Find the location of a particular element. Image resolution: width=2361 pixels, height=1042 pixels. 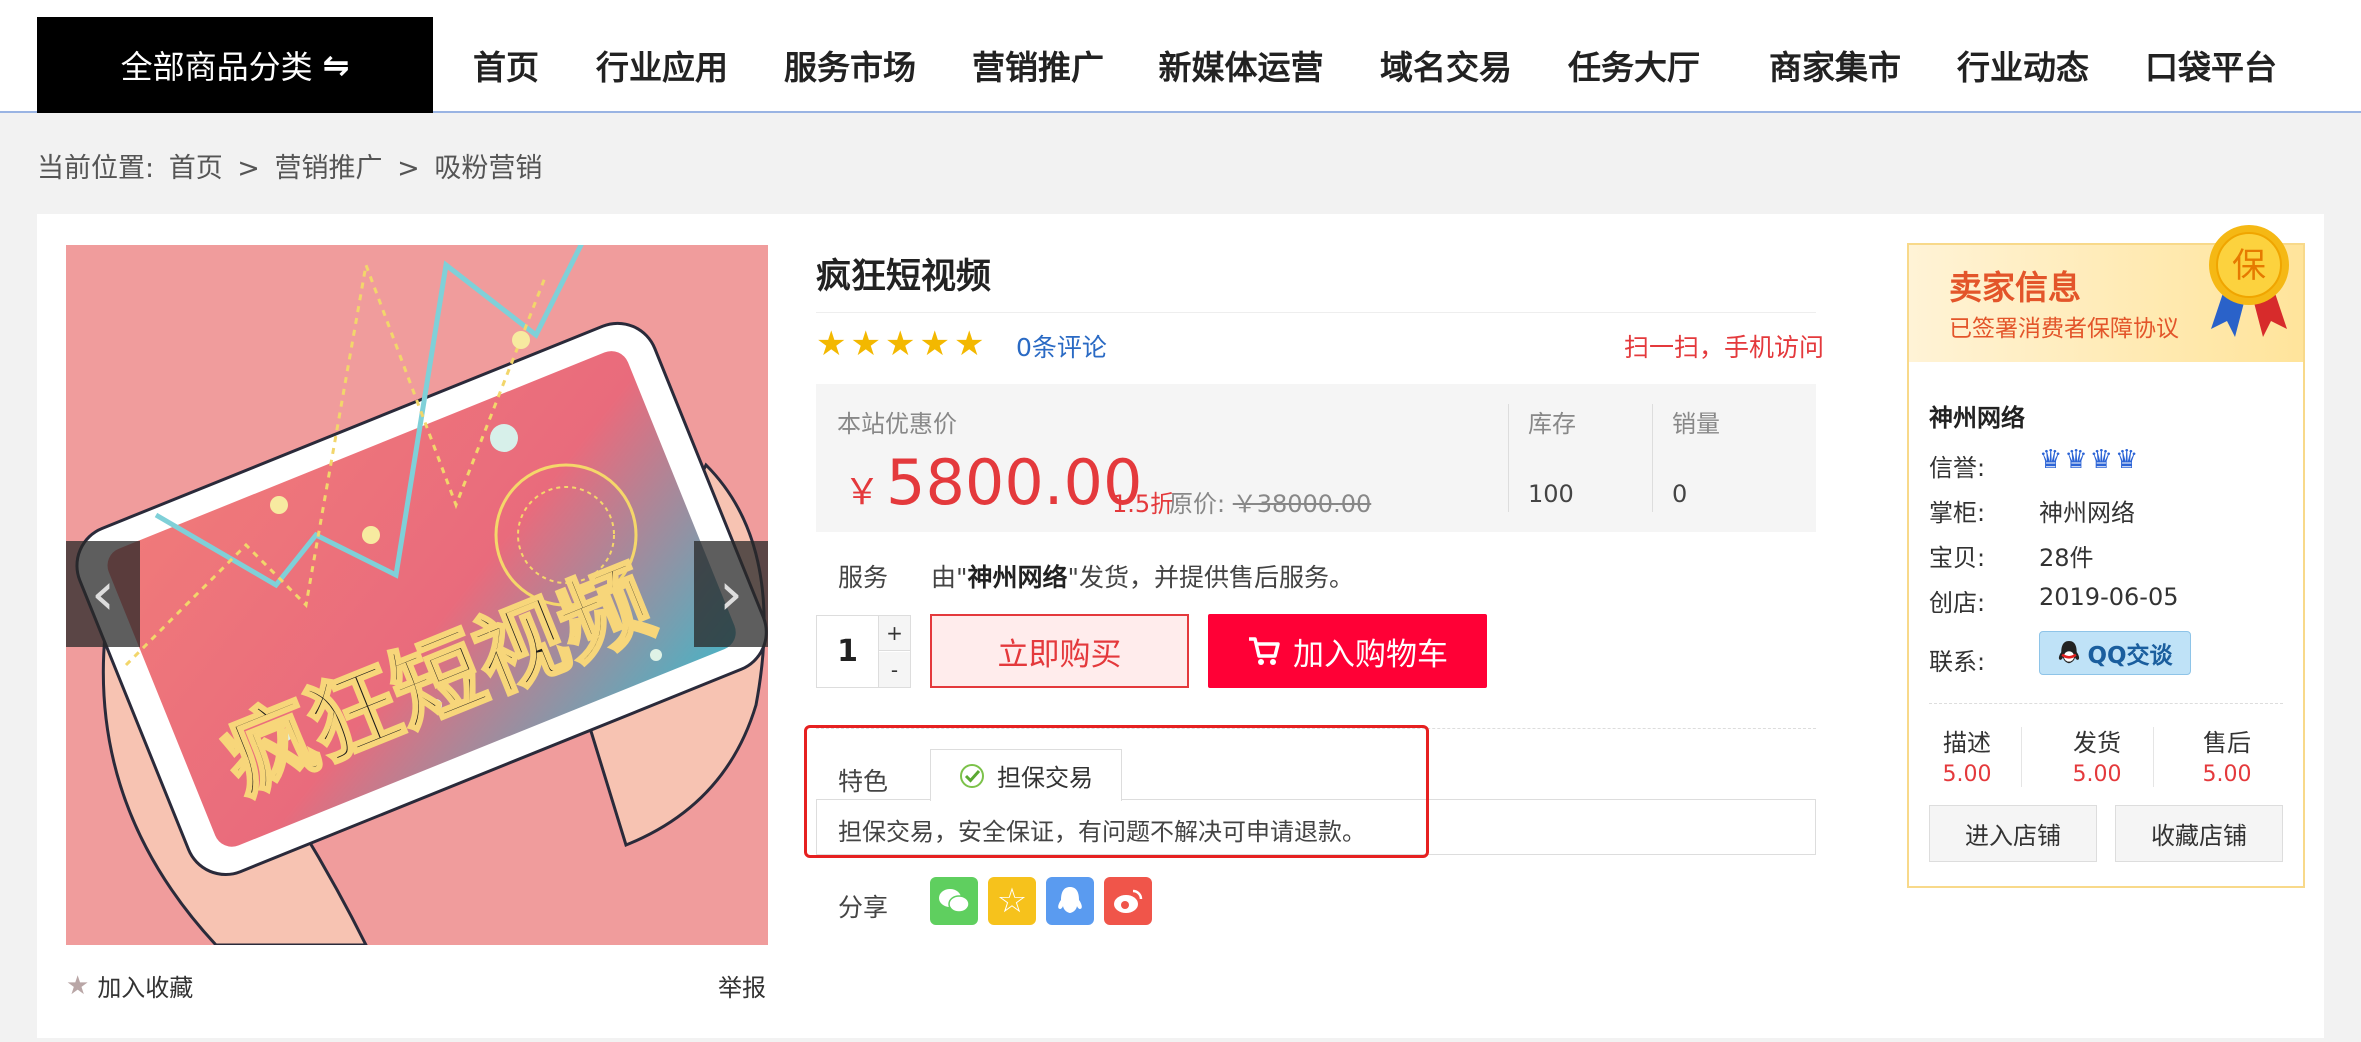

chevron-right-icon: › is located at coordinates (731, 594).